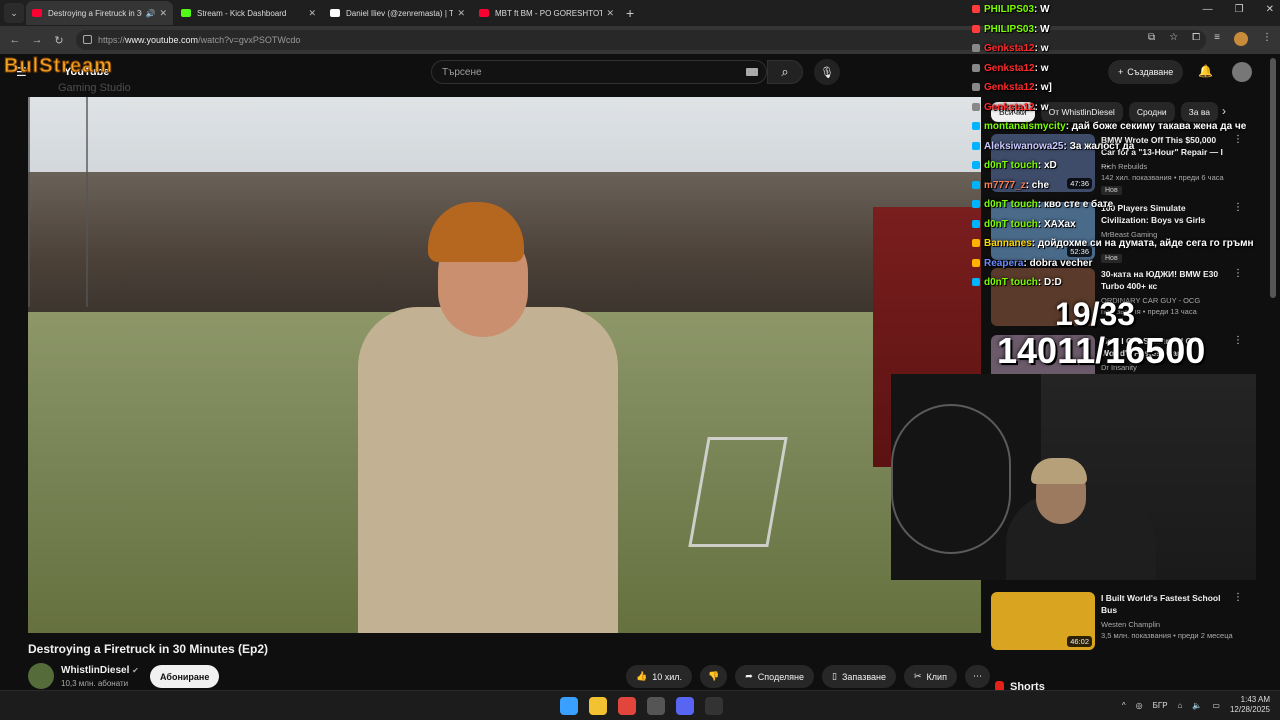  I want to click on chat-message: d0nT touch: xD, so click(1014, 165).